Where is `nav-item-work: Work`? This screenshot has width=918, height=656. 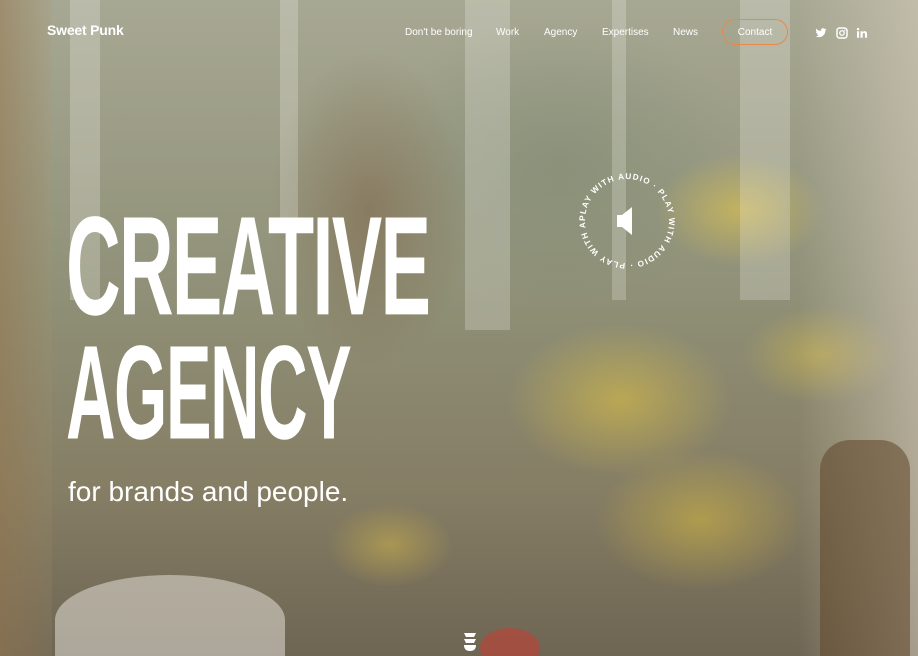 nav-item-work: Work is located at coordinates (507, 32).